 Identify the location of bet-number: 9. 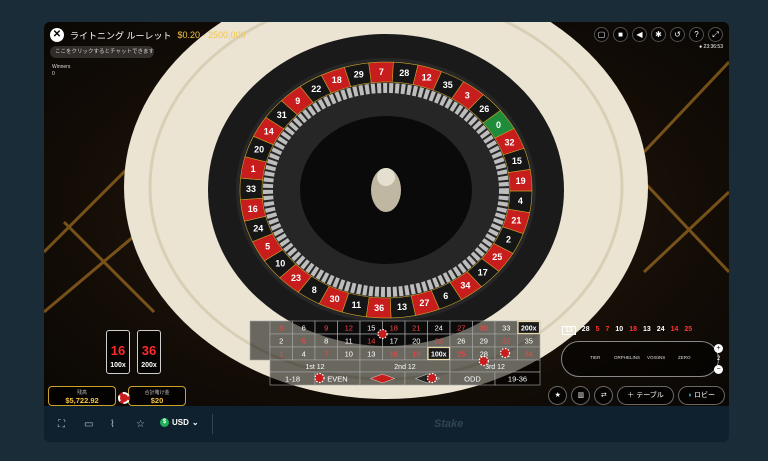
(326, 328).